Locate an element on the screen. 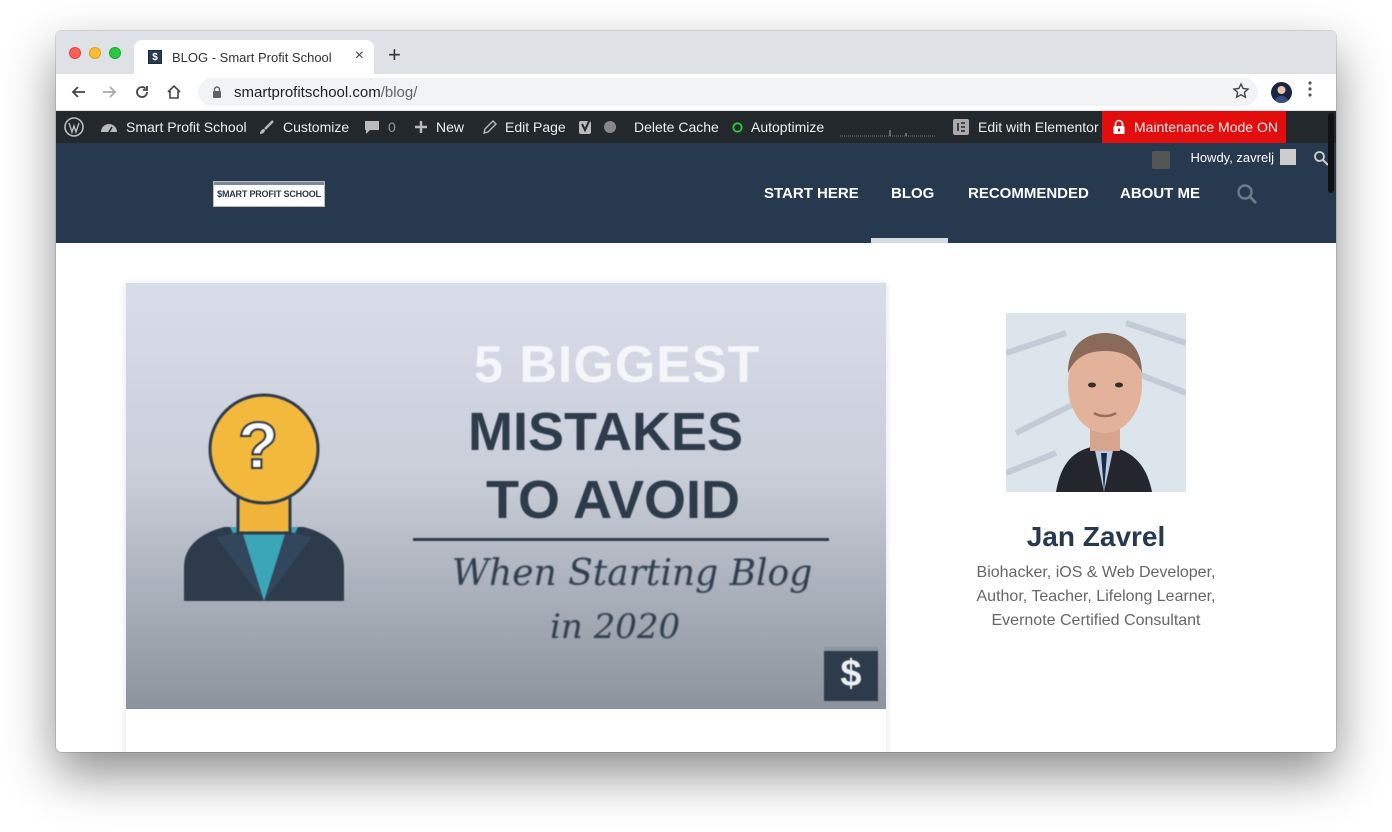 The width and height of the screenshot is (1392, 832). author-bio-line-3: Evernote Certified Consultant is located at coordinates (1096, 620).